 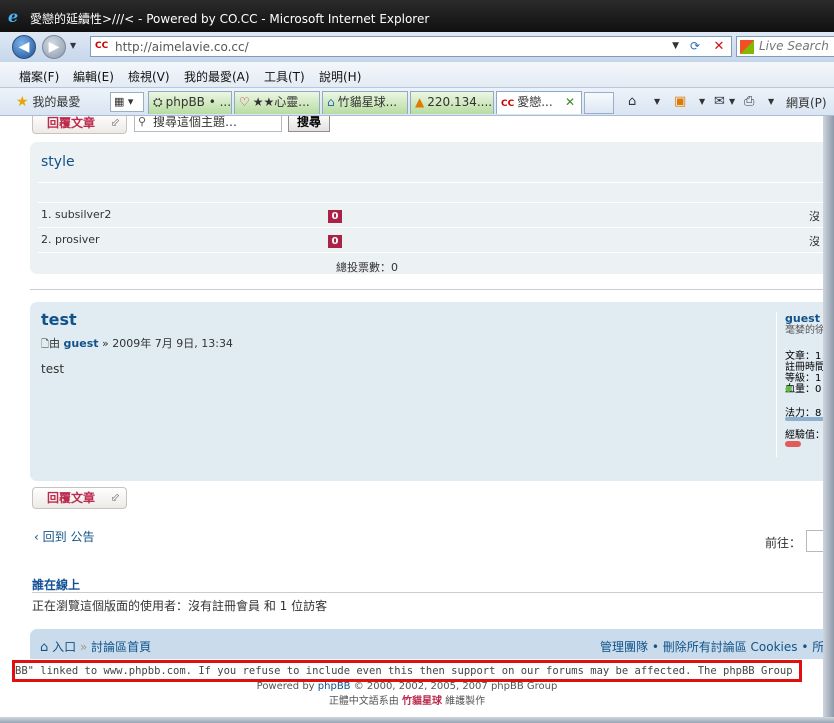 I want to click on menu-file: 檔案(F), so click(x=39, y=76).